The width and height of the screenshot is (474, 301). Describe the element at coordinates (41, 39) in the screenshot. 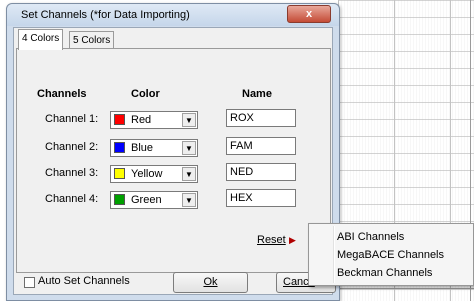

I see `tab-4-colors: 4 Colors` at that location.